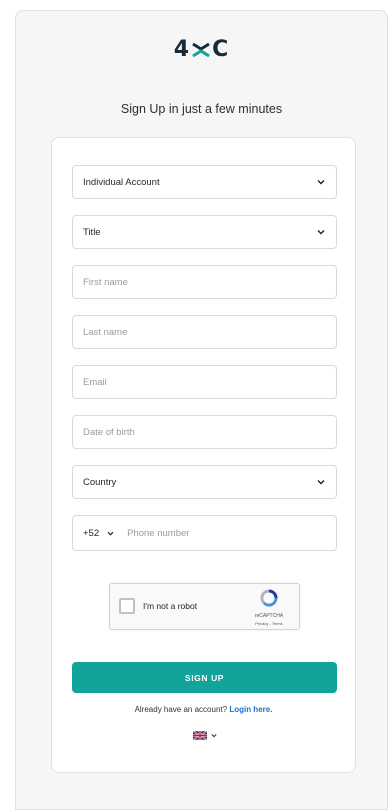 Image resolution: width=389 pixels, height=810 pixels. I want to click on page-tagline: Sign Up in just a few minutes, so click(201, 109).